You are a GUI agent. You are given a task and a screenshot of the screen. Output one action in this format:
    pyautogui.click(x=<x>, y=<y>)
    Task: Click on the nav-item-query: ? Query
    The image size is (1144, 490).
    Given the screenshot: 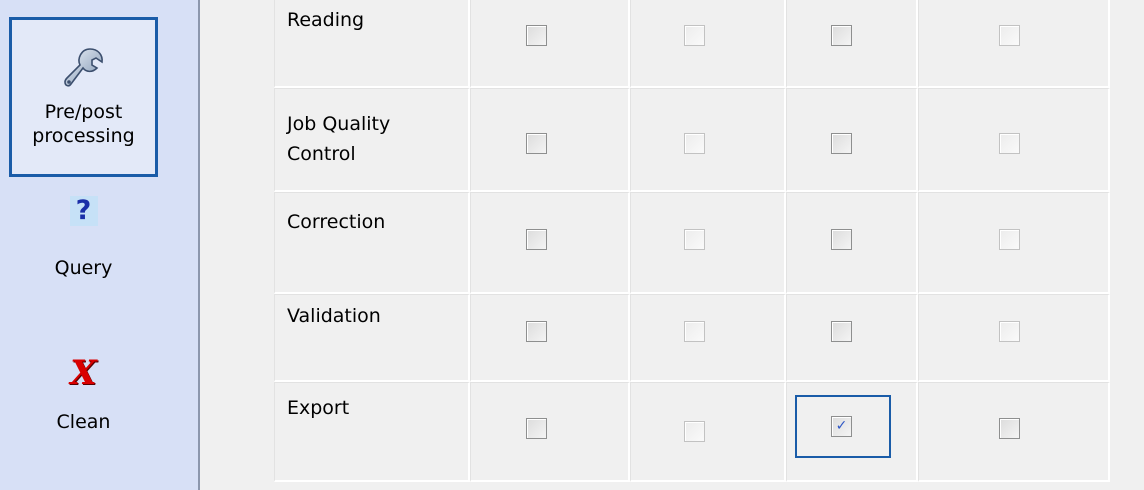 What is the action you would take?
    pyautogui.click(x=83, y=240)
    